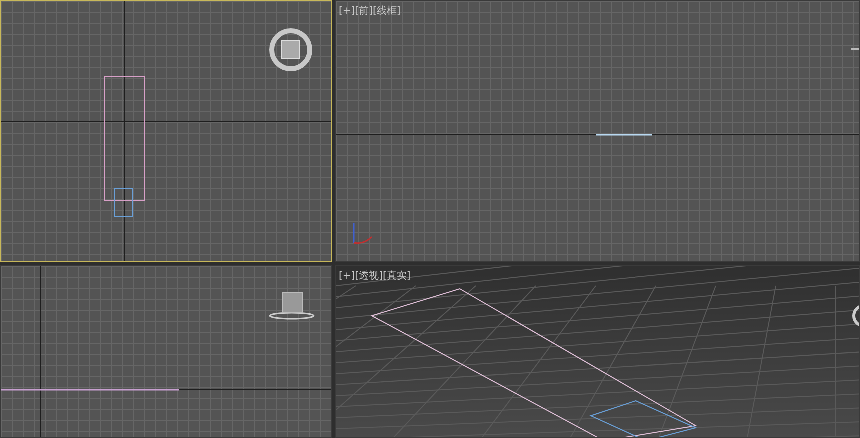 The width and height of the screenshot is (860, 438). What do you see at coordinates (375, 276) in the screenshot?
I see `viewport-label: [+][透视][真实]` at bounding box center [375, 276].